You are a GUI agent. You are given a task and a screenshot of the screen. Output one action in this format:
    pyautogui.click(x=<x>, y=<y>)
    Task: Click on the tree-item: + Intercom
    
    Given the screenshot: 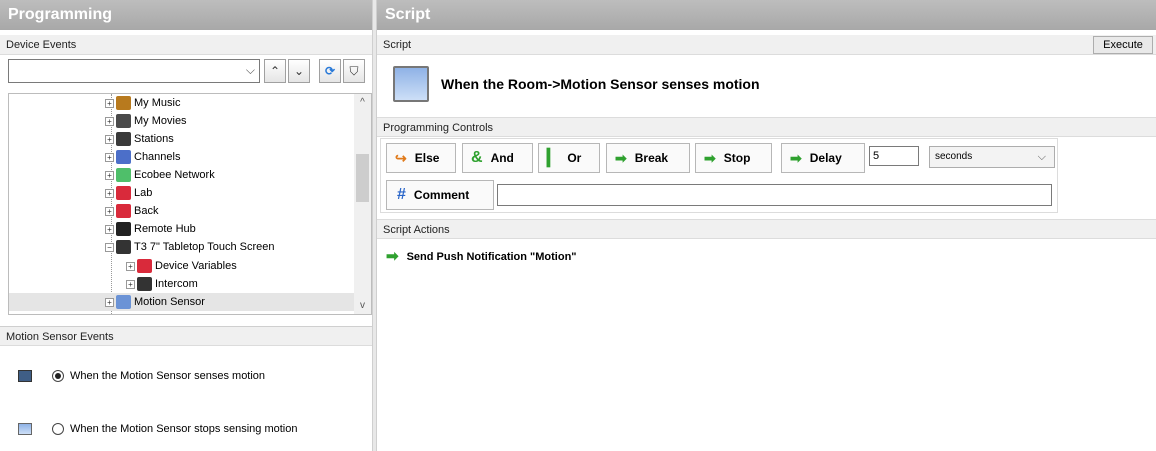 What is the action you would take?
    pyautogui.click(x=162, y=284)
    